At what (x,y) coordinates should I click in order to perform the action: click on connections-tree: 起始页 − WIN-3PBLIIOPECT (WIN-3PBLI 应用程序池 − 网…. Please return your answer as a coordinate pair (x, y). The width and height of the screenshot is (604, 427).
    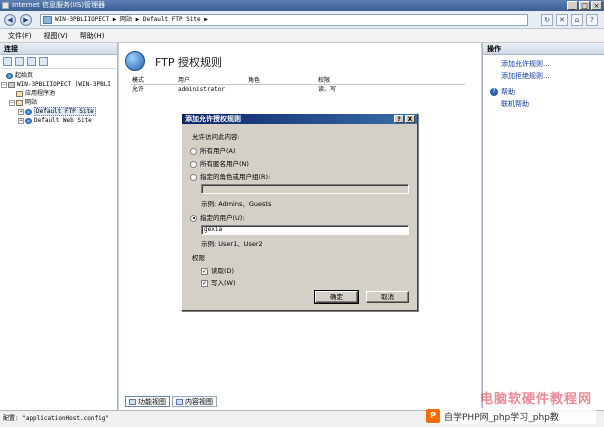
    Looking at the image, I should click on (58, 97).